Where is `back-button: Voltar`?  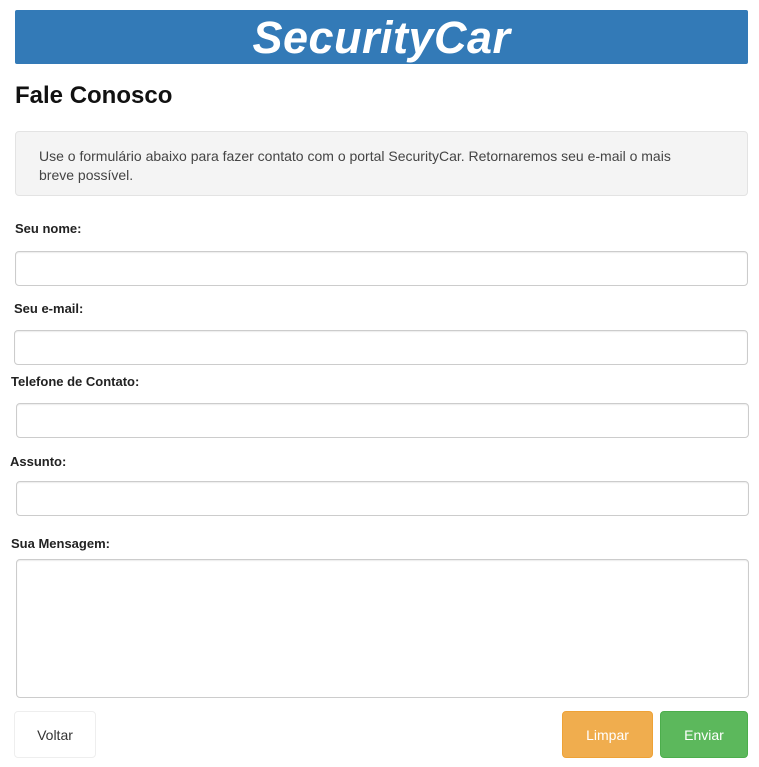 back-button: Voltar is located at coordinates (55, 734).